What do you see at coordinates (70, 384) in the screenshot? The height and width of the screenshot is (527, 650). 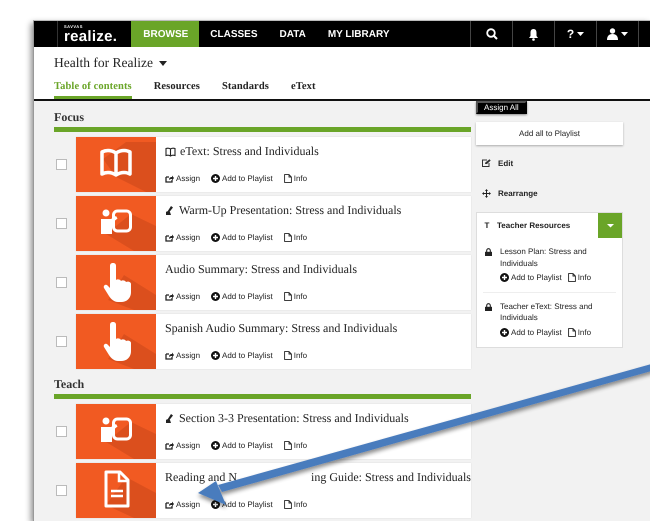 I see `section-title: Teach` at bounding box center [70, 384].